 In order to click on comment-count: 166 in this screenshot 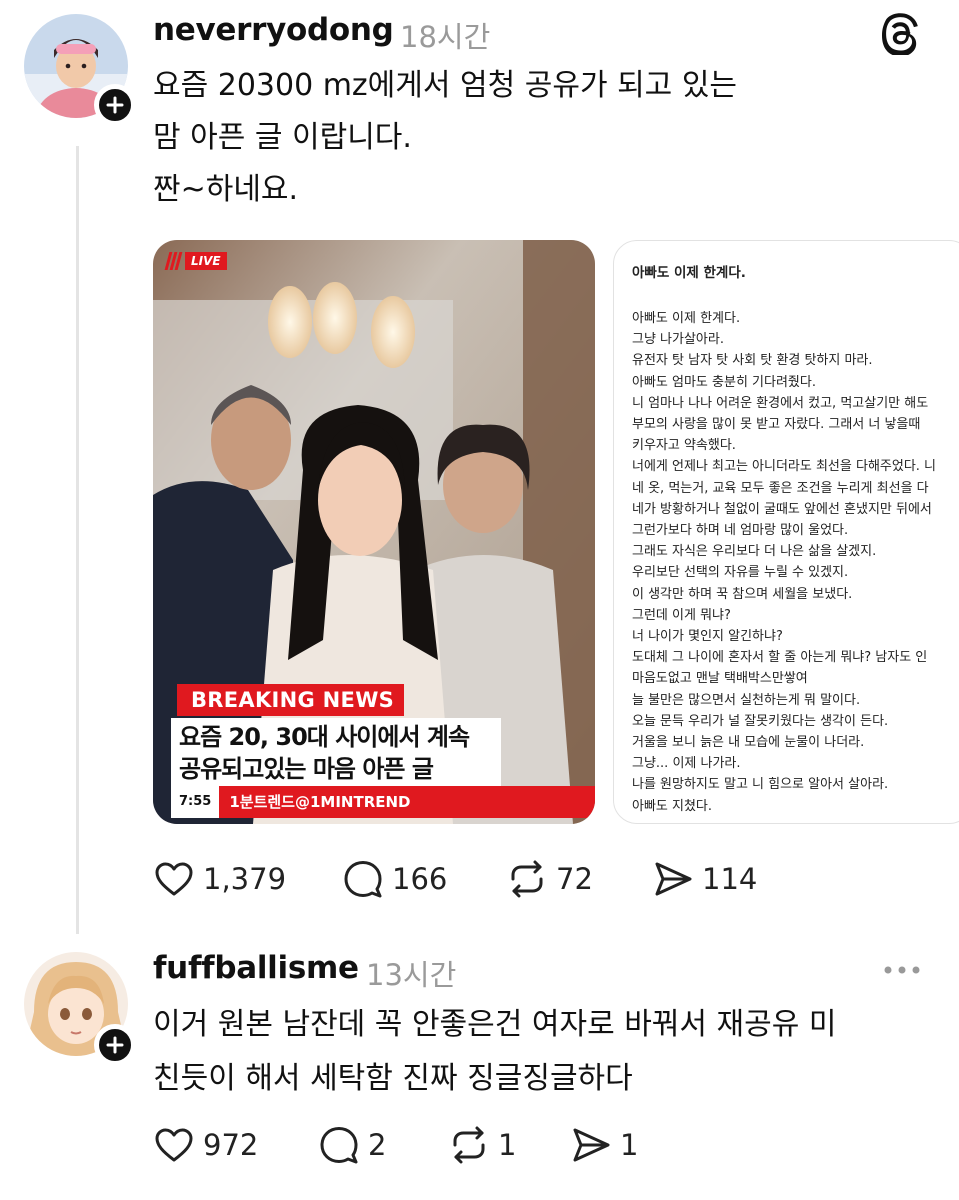, I will do `click(420, 879)`.